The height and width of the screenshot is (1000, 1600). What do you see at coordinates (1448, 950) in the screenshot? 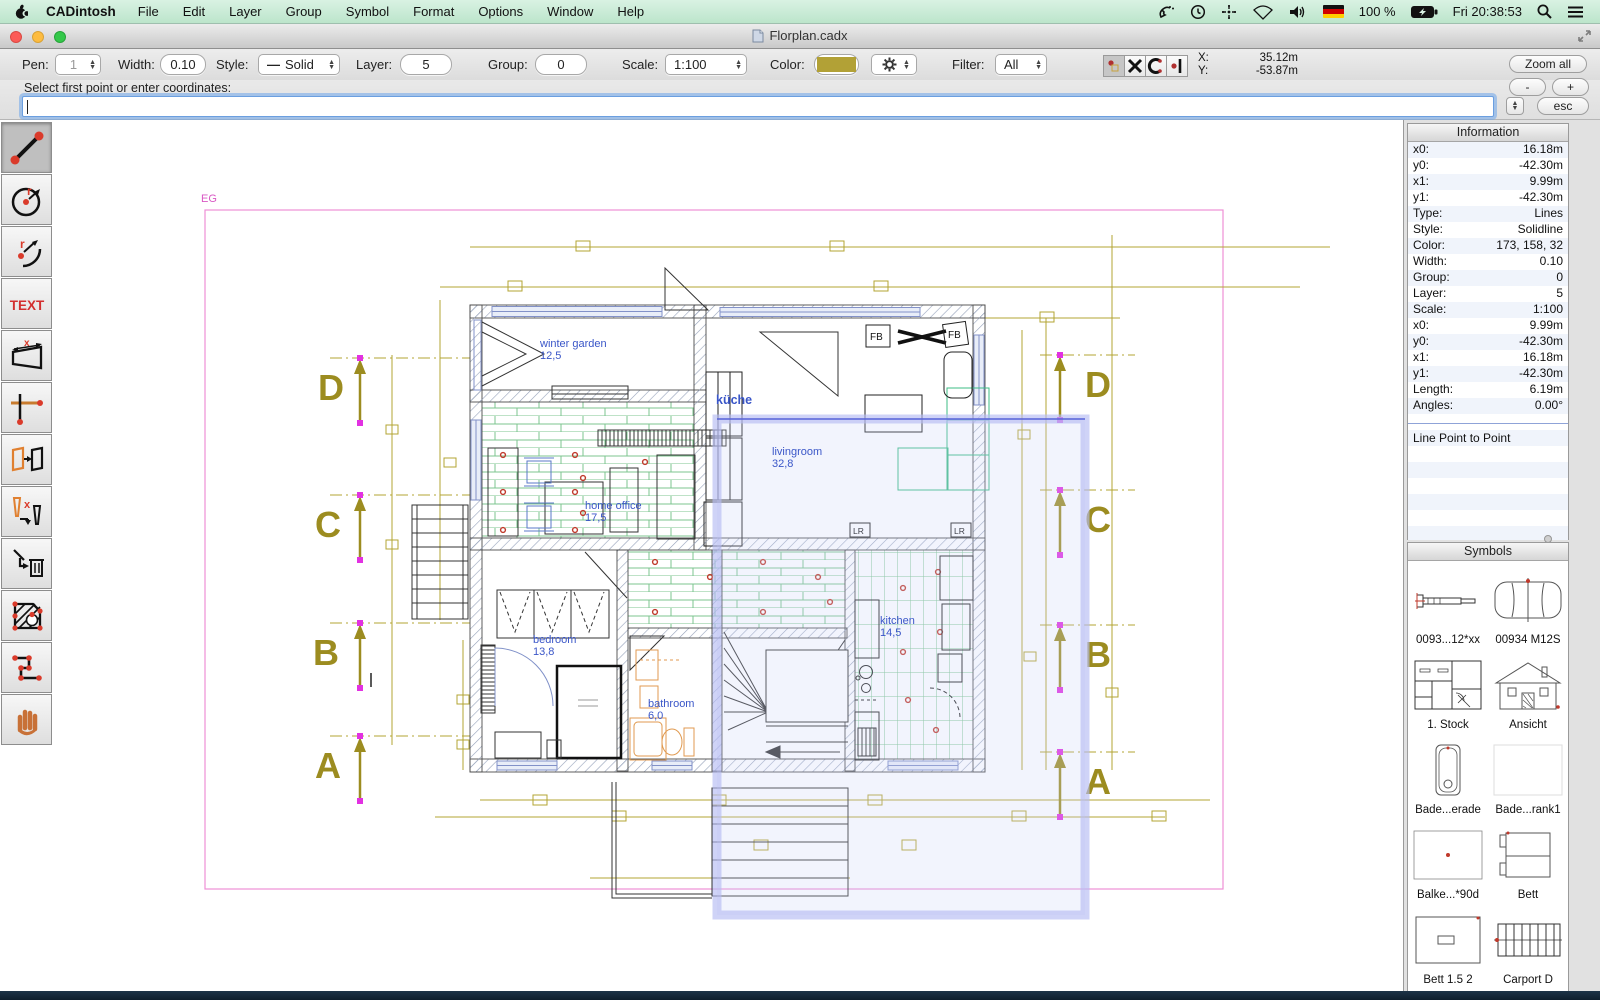
I see `symbol-item: Bett 1.5 2` at bounding box center [1448, 950].